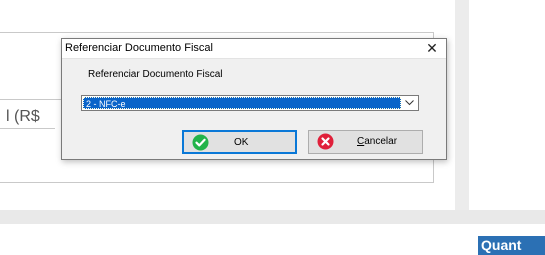 The image size is (545, 255). I want to click on close-icon: ✕, so click(432, 48).